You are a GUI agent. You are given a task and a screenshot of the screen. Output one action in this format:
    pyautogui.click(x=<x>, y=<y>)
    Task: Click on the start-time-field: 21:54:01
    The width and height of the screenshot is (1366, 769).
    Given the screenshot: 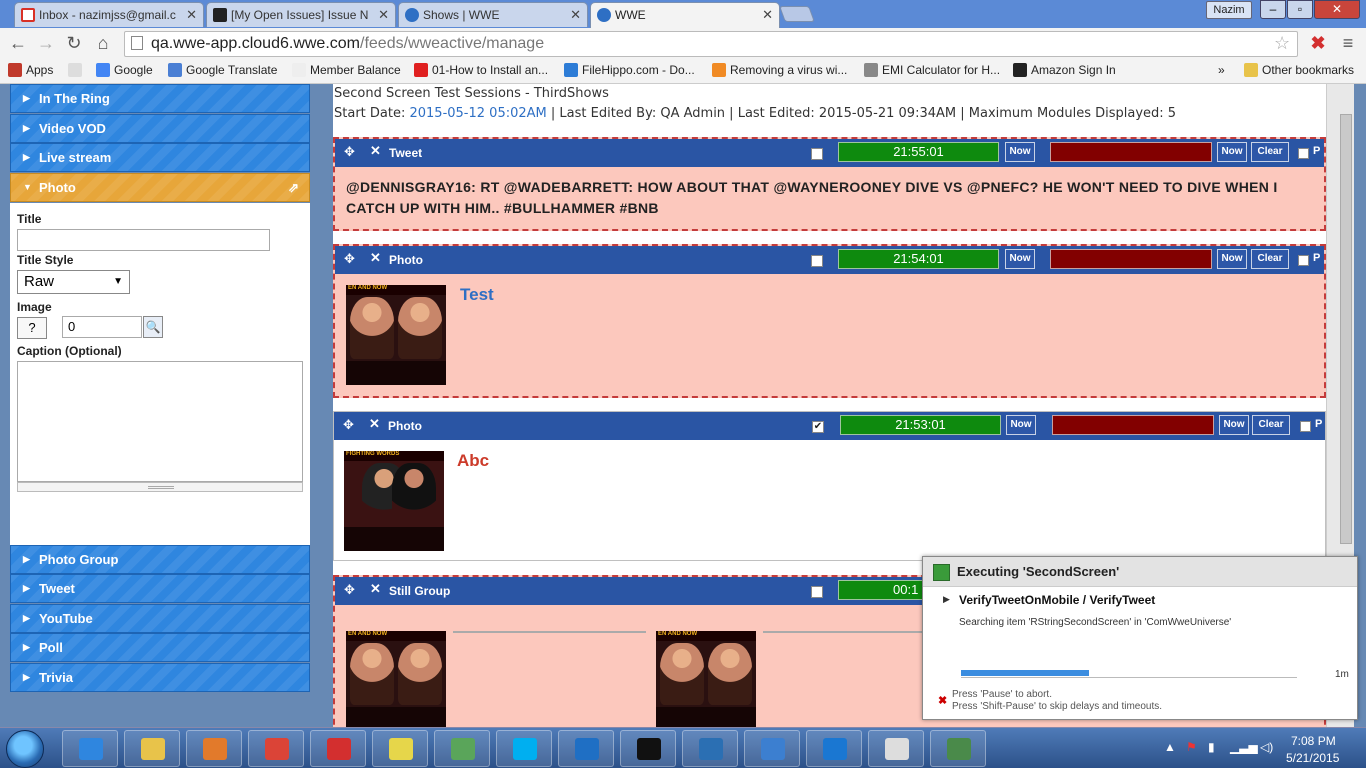 What is the action you would take?
    pyautogui.click(x=918, y=259)
    